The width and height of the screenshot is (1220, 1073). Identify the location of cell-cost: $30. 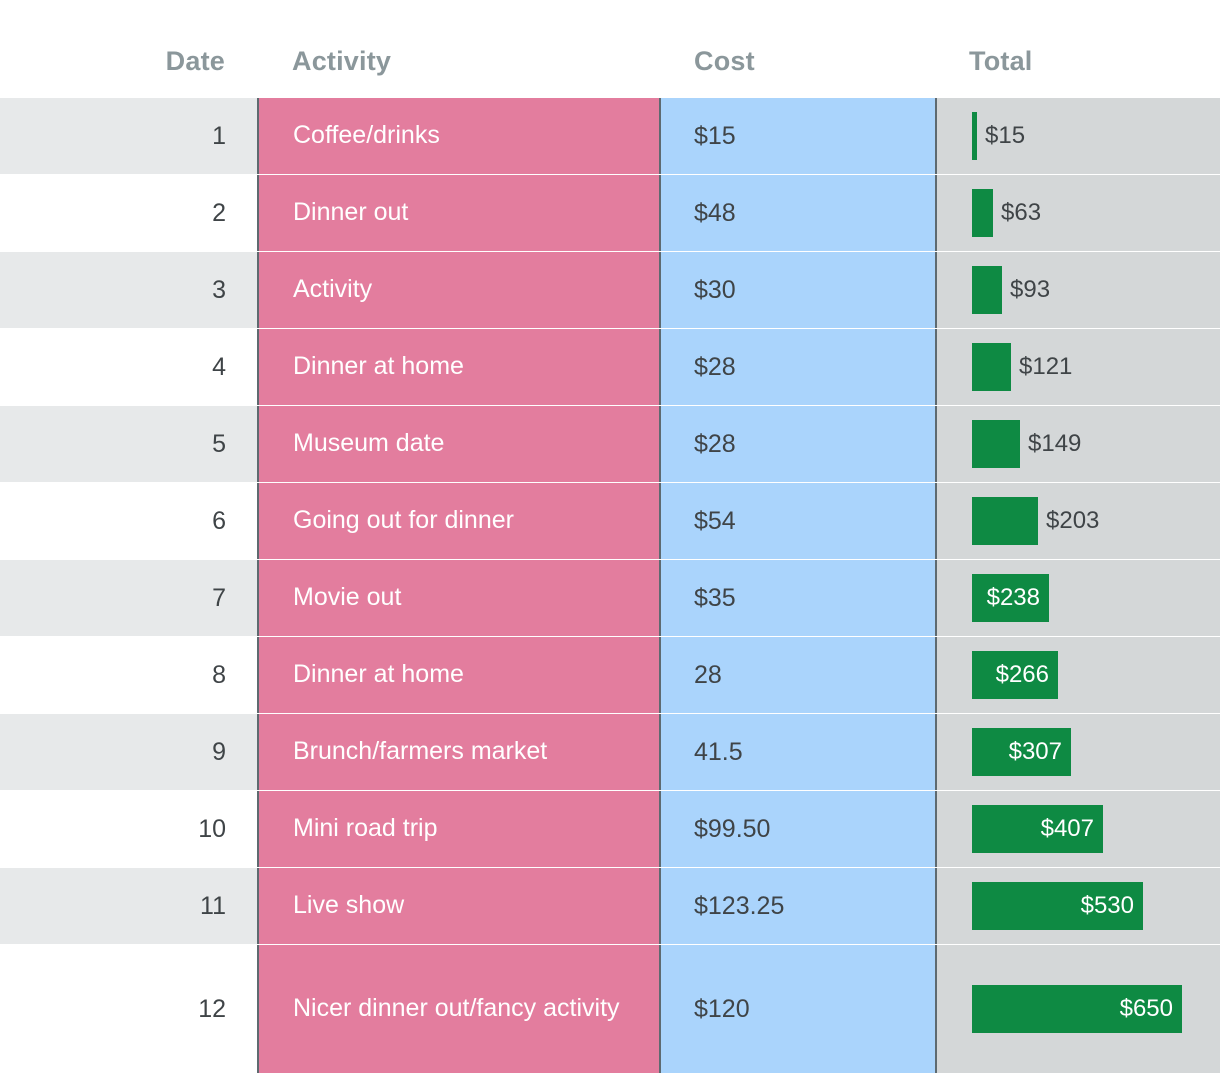
(798, 290).